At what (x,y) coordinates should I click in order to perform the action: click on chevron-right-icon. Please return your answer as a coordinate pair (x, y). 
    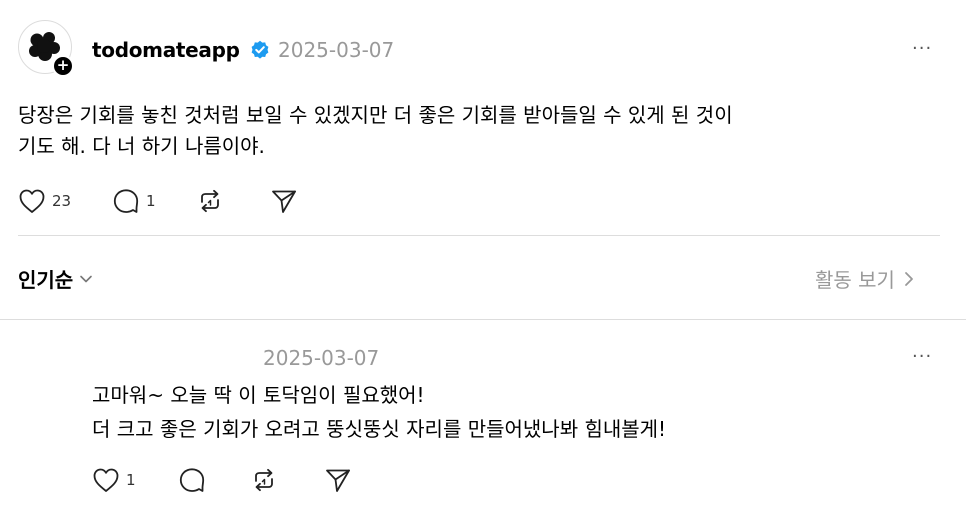
    Looking at the image, I should click on (909, 278).